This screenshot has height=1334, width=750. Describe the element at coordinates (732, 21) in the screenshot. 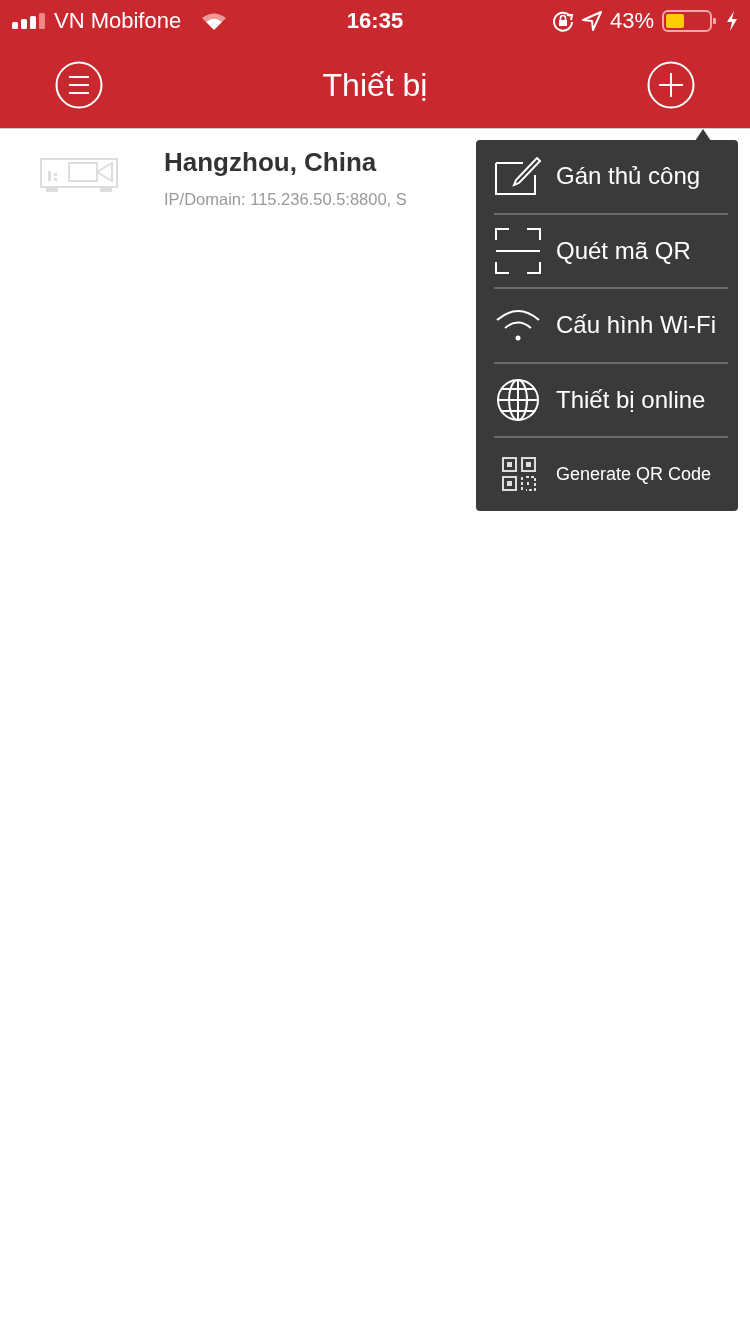

I see `charging-bolt-icon` at that location.